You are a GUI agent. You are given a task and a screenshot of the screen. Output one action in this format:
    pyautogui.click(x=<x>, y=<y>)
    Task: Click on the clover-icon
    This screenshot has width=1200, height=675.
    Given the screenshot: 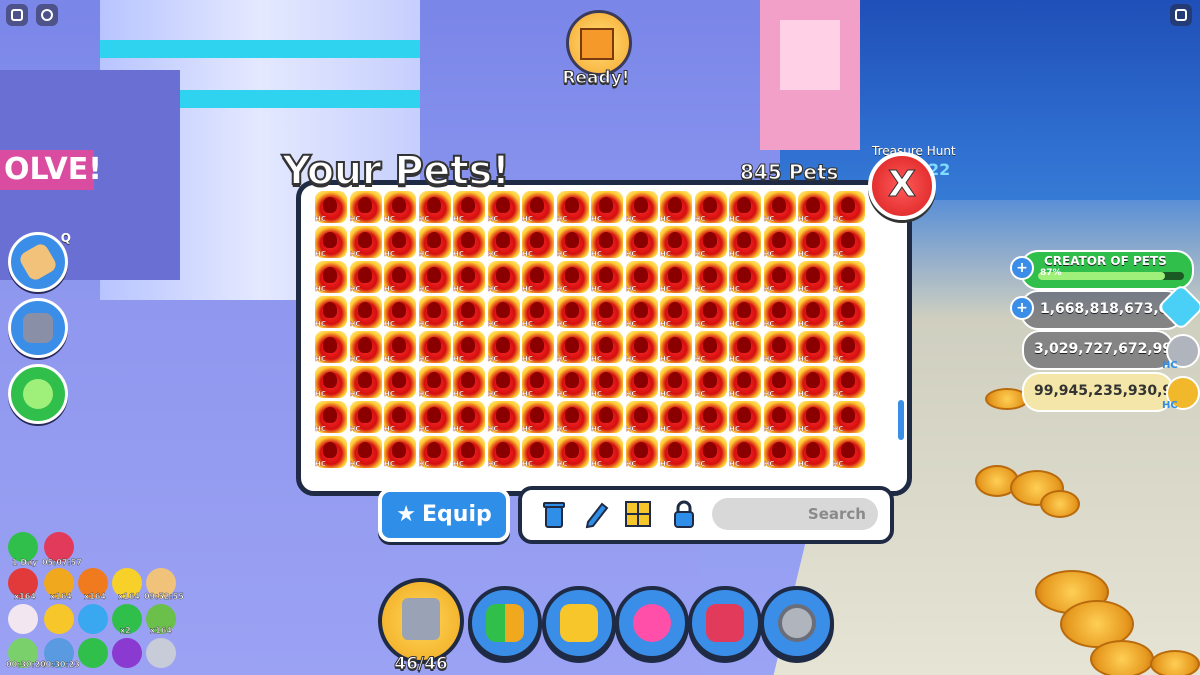 What is the action you would take?
    pyautogui.click(x=93, y=653)
    